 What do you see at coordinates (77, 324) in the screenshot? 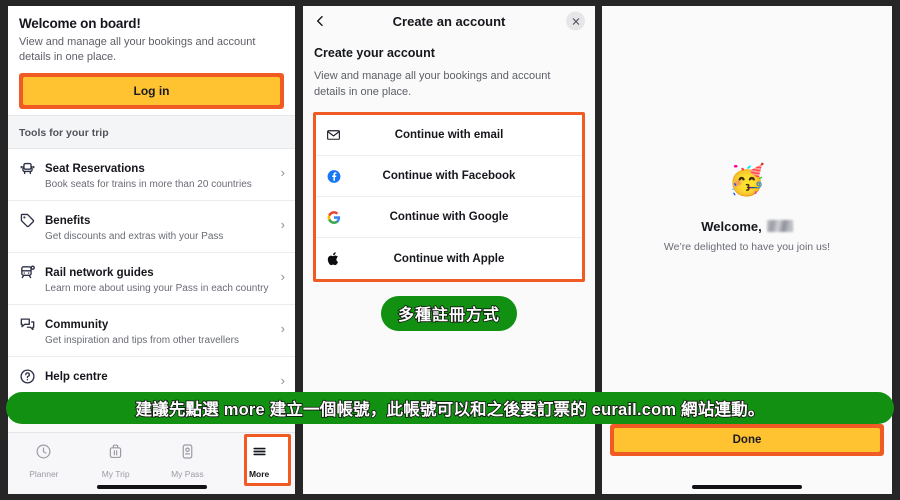
I see `menu-item-title: Community` at bounding box center [77, 324].